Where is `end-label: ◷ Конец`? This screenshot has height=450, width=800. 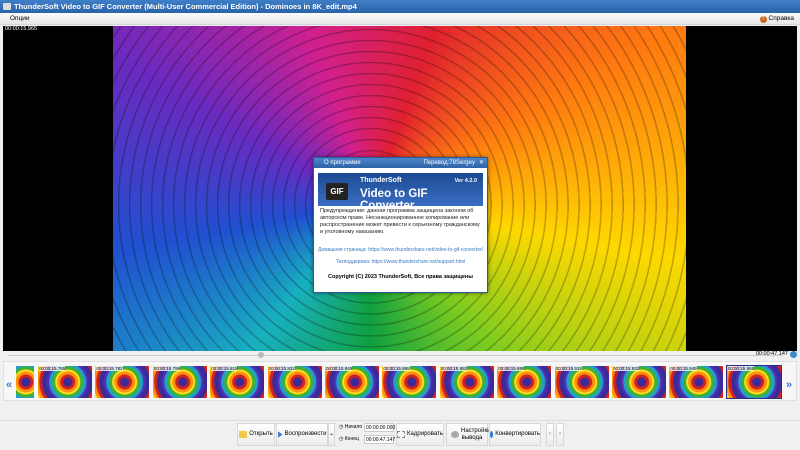
end-label: ◷ Конец is located at coordinates (349, 439).